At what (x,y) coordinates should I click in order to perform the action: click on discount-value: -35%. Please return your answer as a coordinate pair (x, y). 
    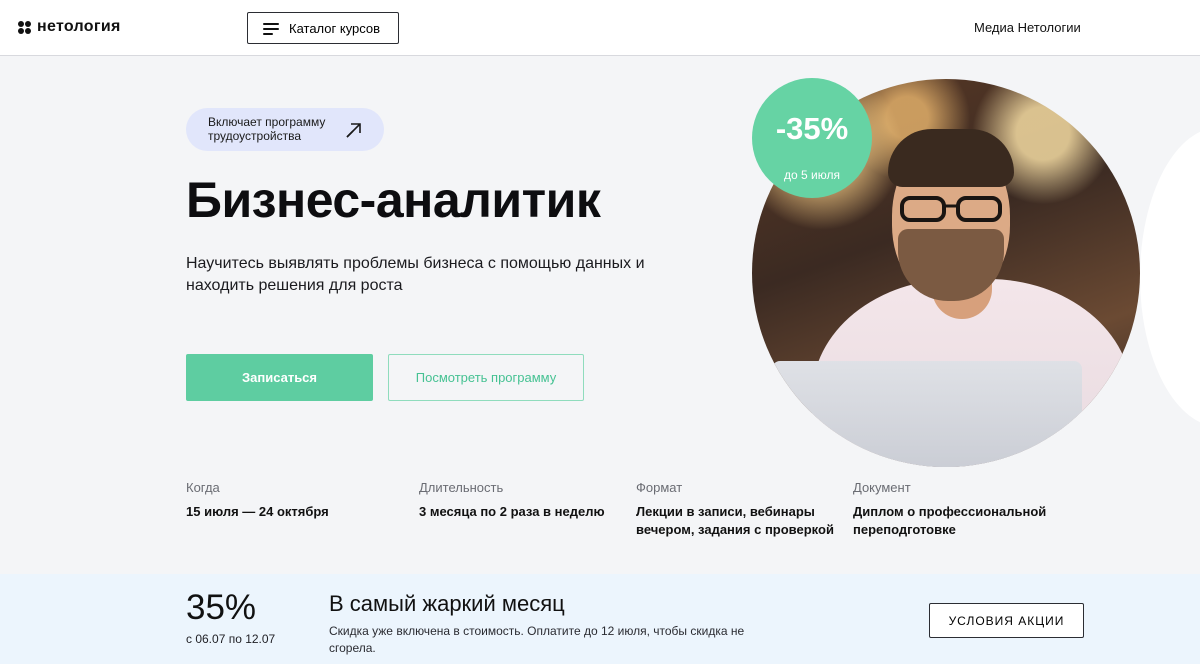
    Looking at the image, I should click on (812, 128).